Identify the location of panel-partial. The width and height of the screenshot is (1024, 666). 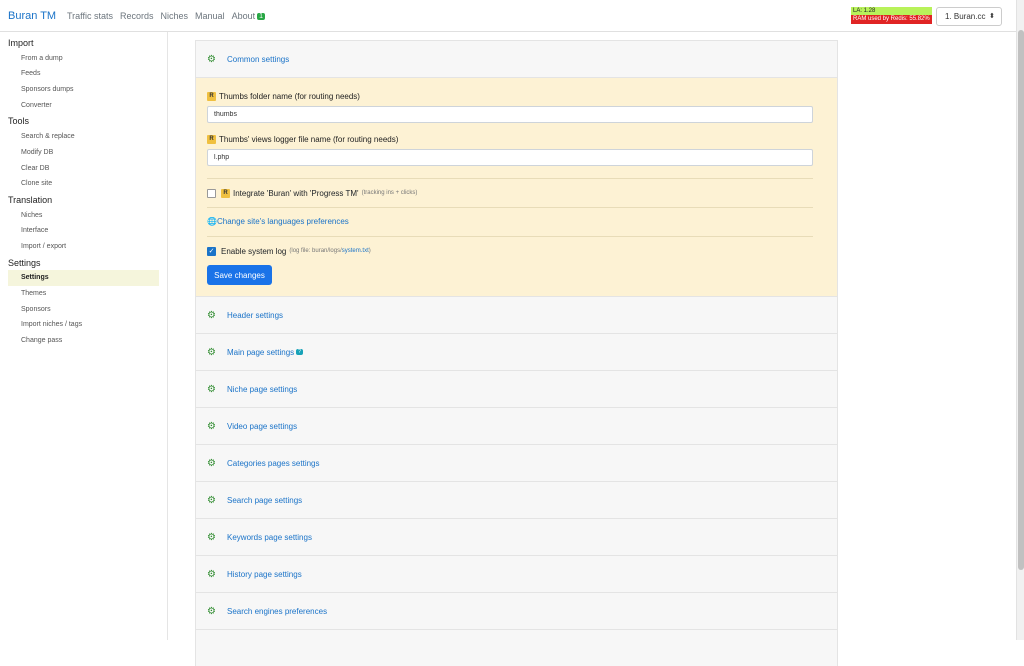
(516, 647).